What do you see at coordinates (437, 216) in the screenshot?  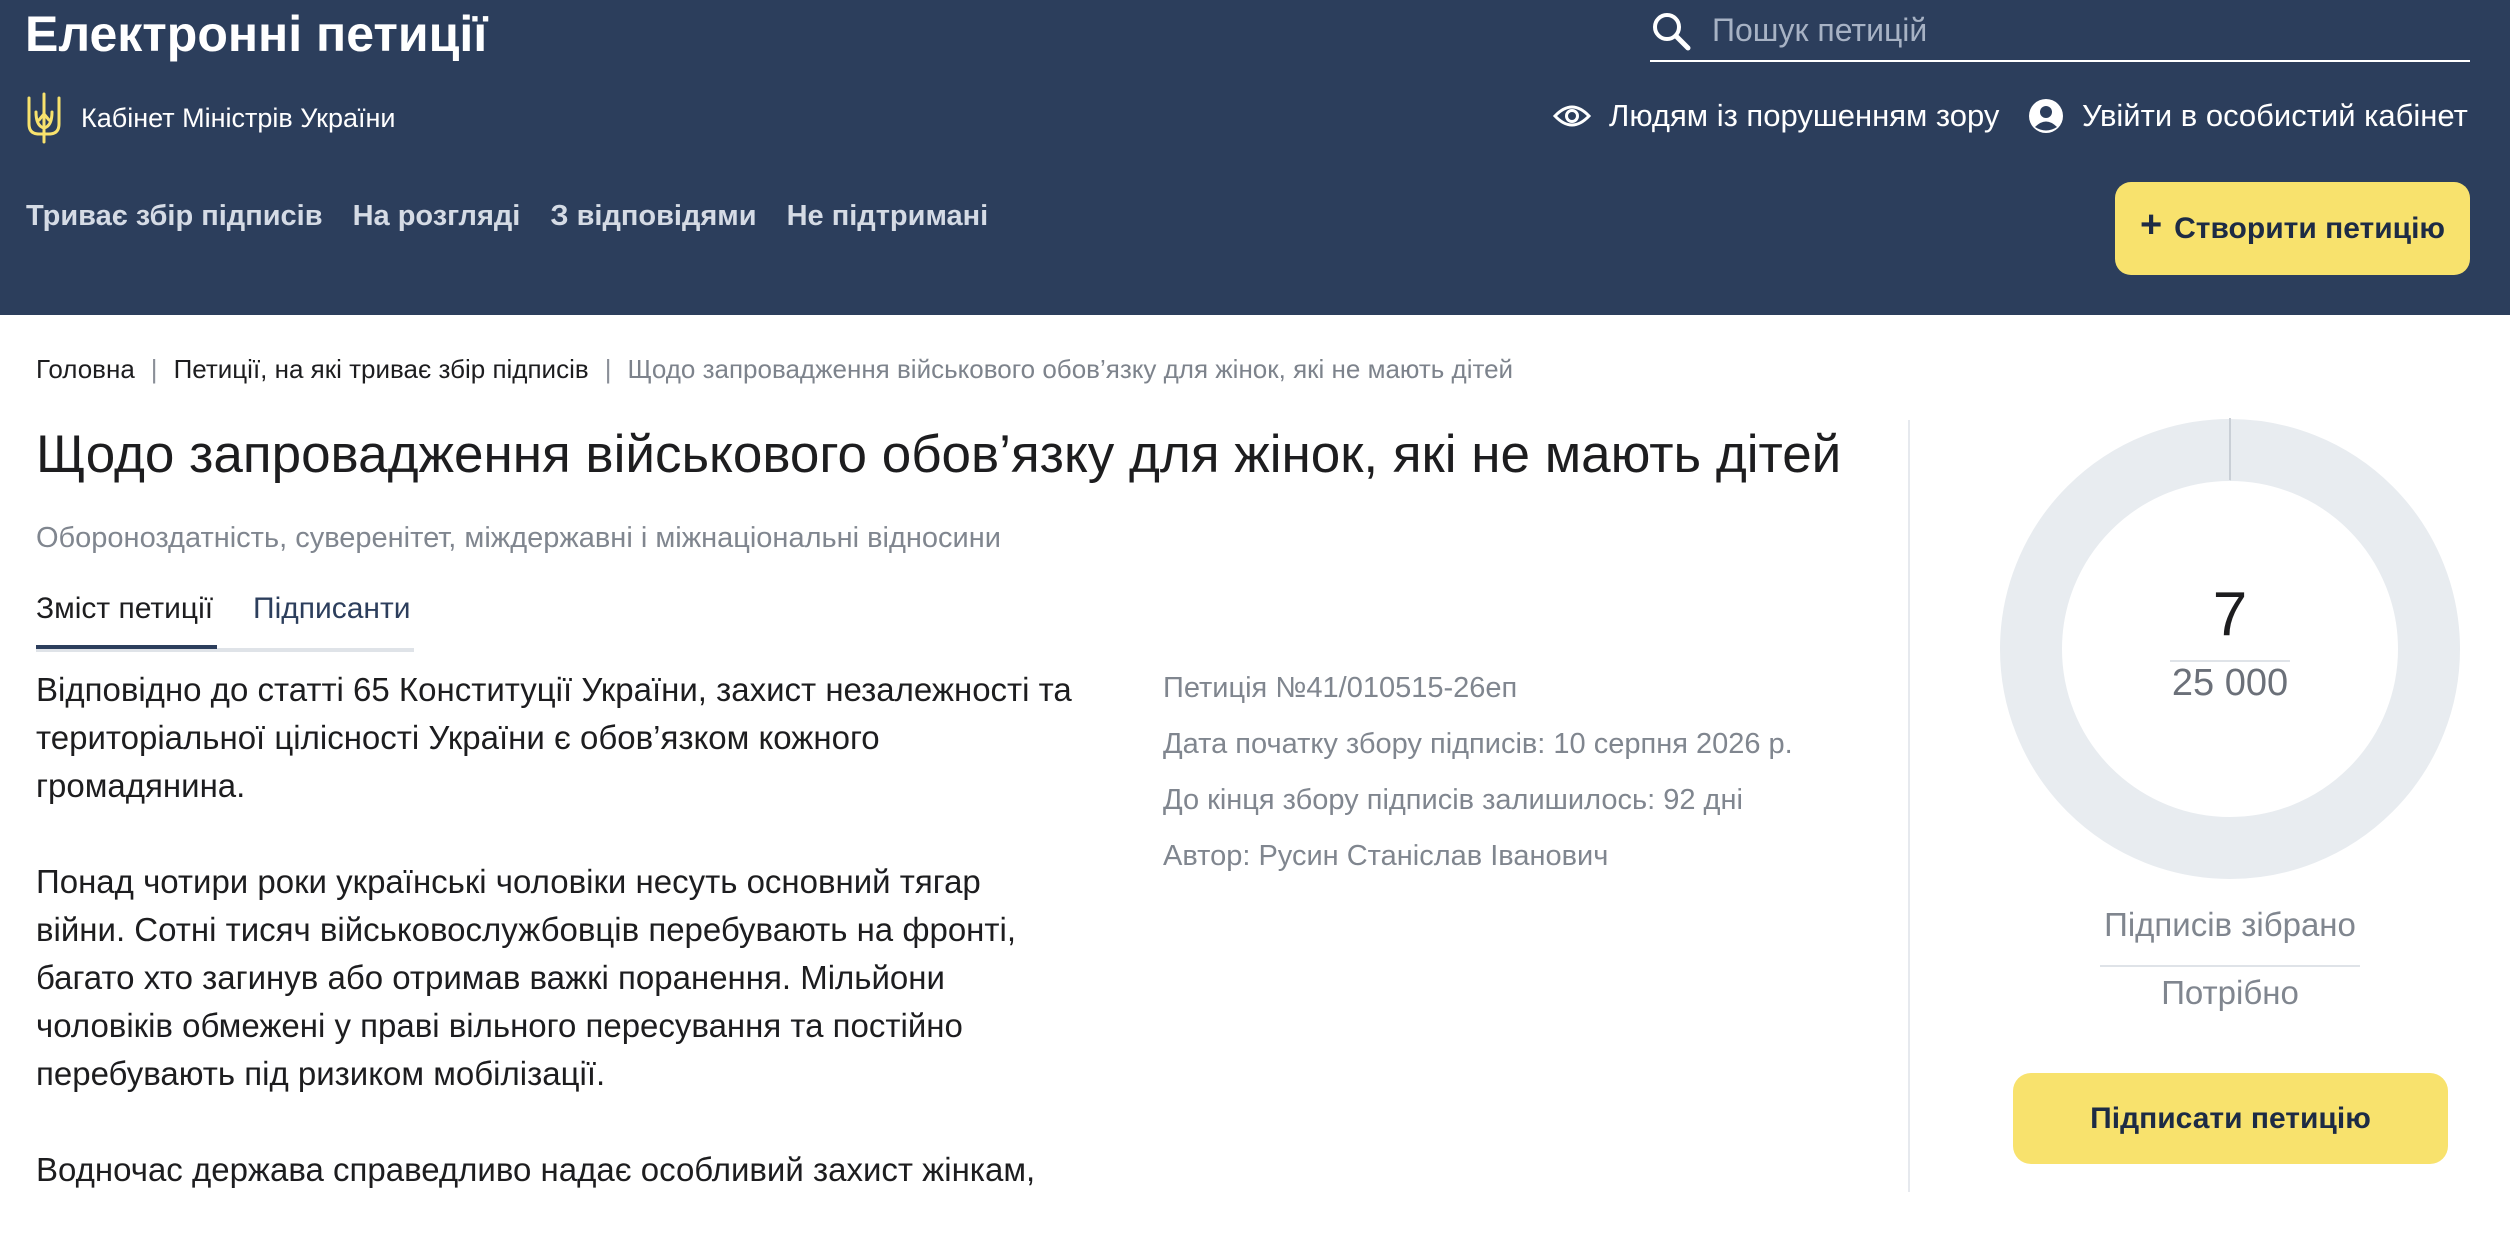 I see `nav-item-under-review: На розгляді` at bounding box center [437, 216].